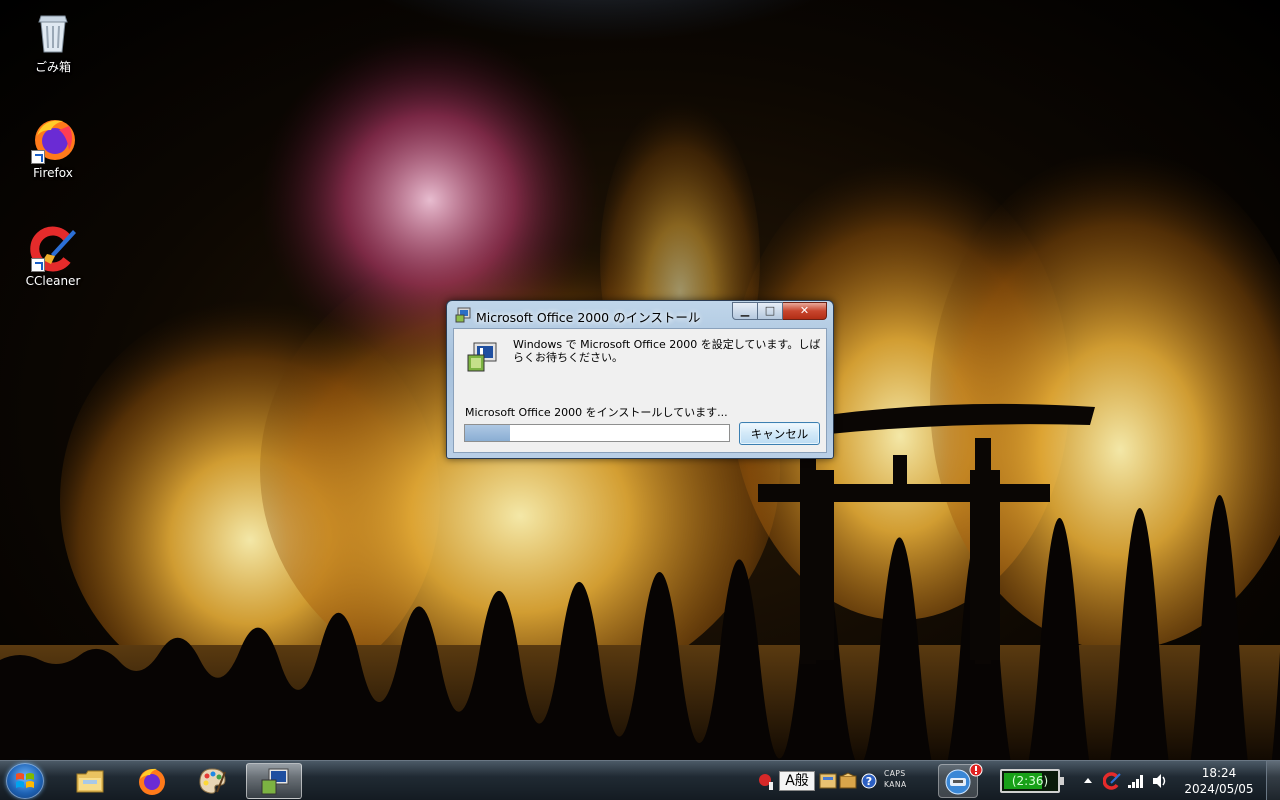 Image resolution: width=1280 pixels, height=800 pixels. I want to click on palette-icon, so click(212, 781).